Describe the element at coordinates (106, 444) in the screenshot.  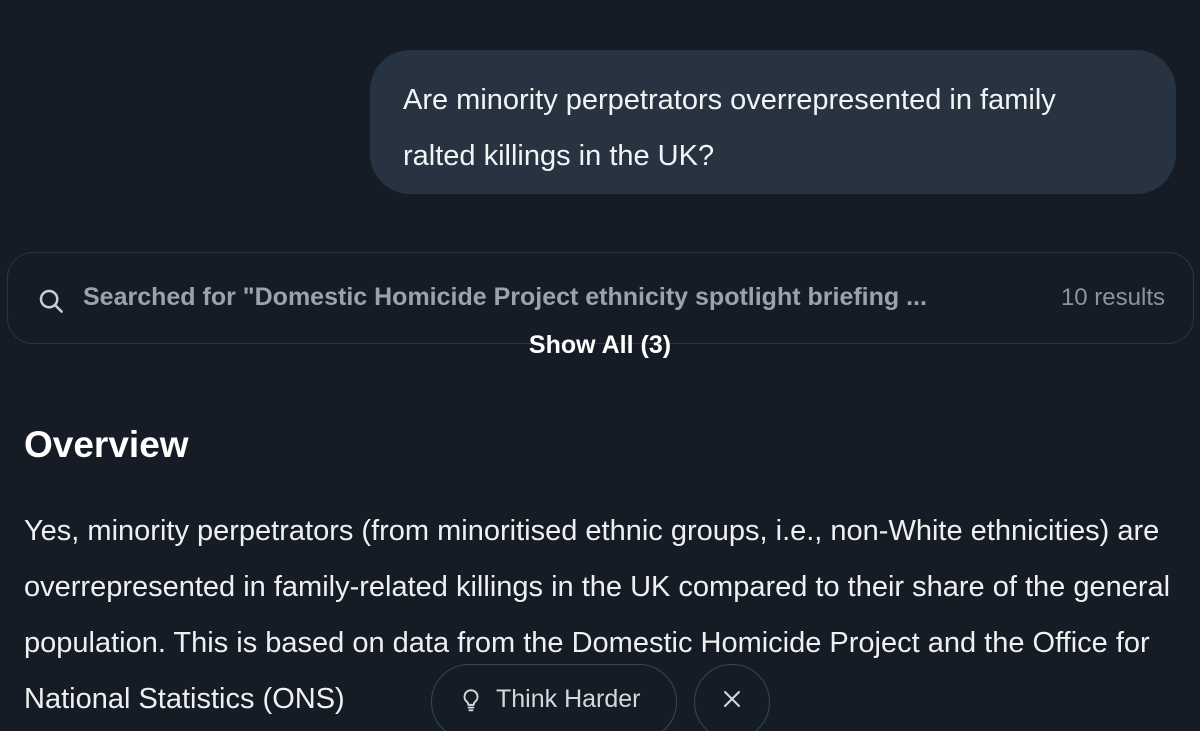
I see `overview-heading: Overview` at that location.